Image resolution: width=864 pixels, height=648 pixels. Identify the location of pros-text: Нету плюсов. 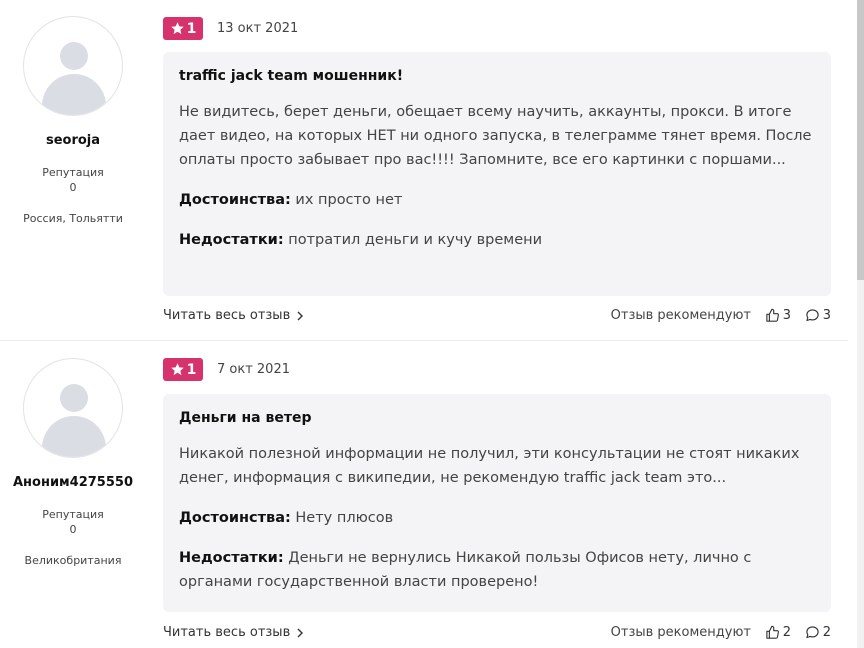
(344, 518).